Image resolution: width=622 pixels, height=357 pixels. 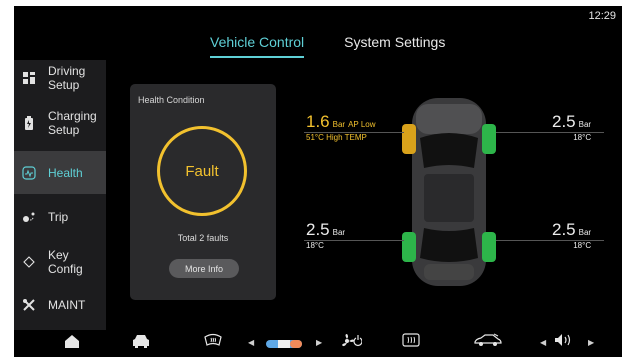 I want to click on health-status-text: Fault, so click(x=202, y=171).